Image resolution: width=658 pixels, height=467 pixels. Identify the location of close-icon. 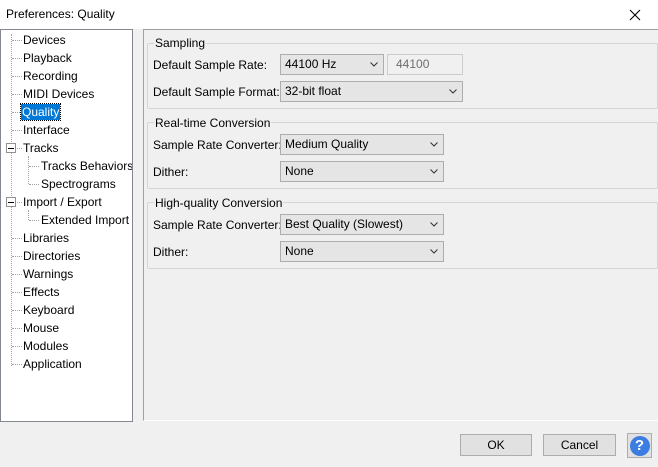
(635, 14).